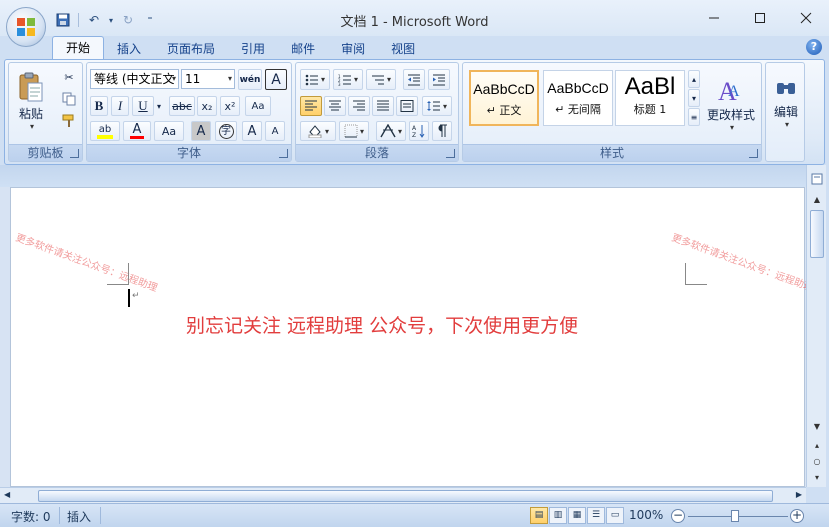  Describe the element at coordinates (817, 199) in the screenshot. I see `scroll-up-icon: ▲` at that location.